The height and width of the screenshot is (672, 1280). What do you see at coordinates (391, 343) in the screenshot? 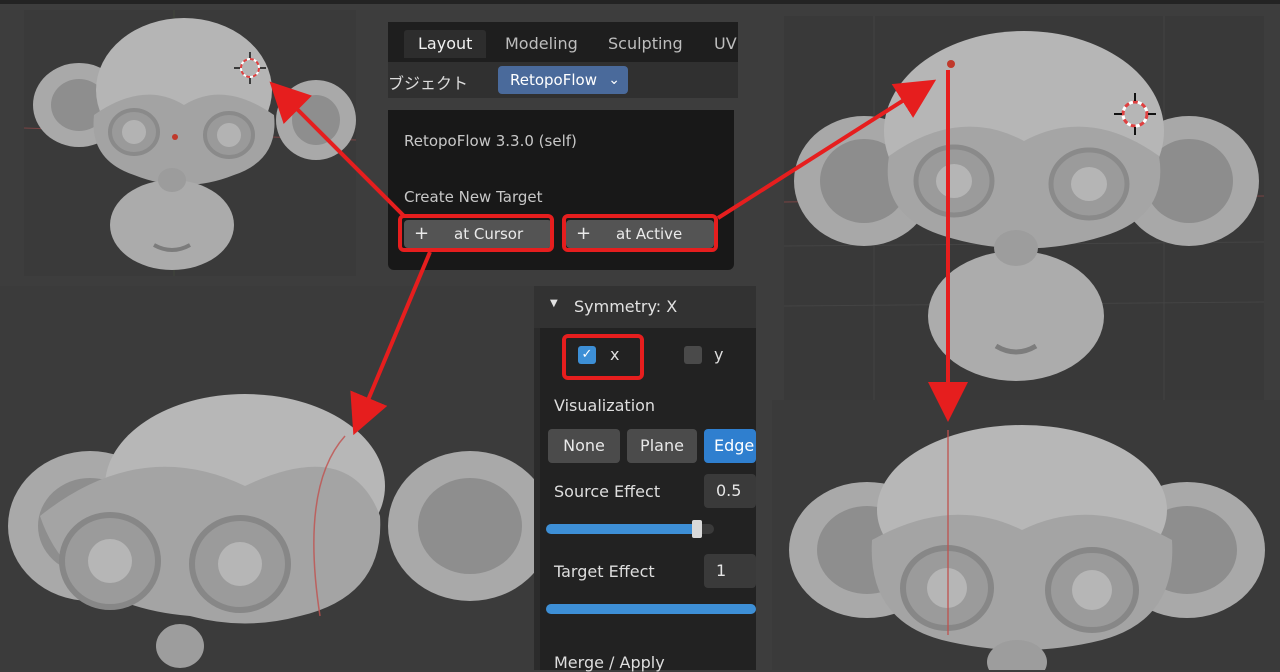
I see `arrow-cursor-to-plane` at bounding box center [391, 343].